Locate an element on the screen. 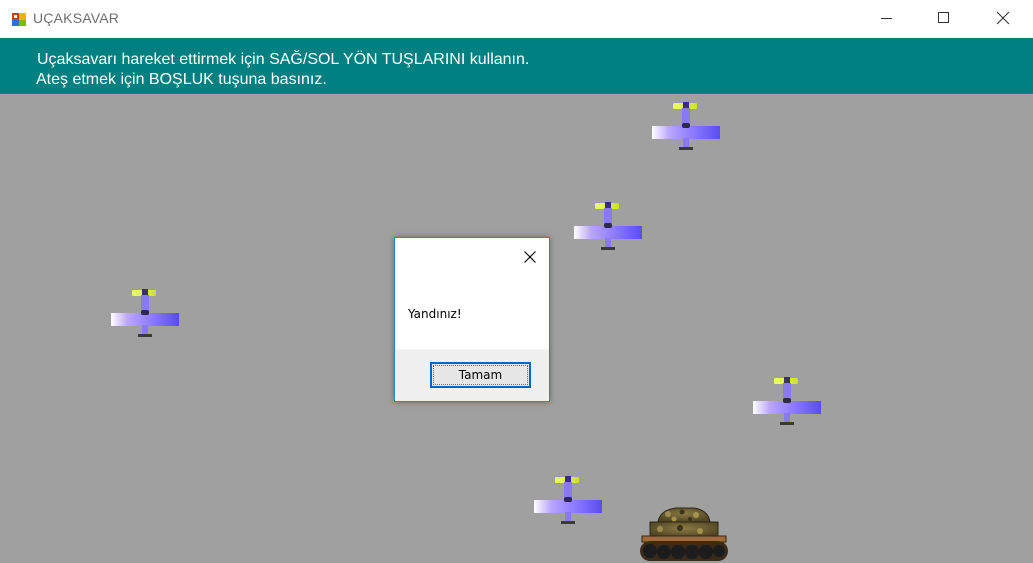 This screenshot has width=1033, height=563. title-bar: UÇAKSAVAR is located at coordinates (516, 19).